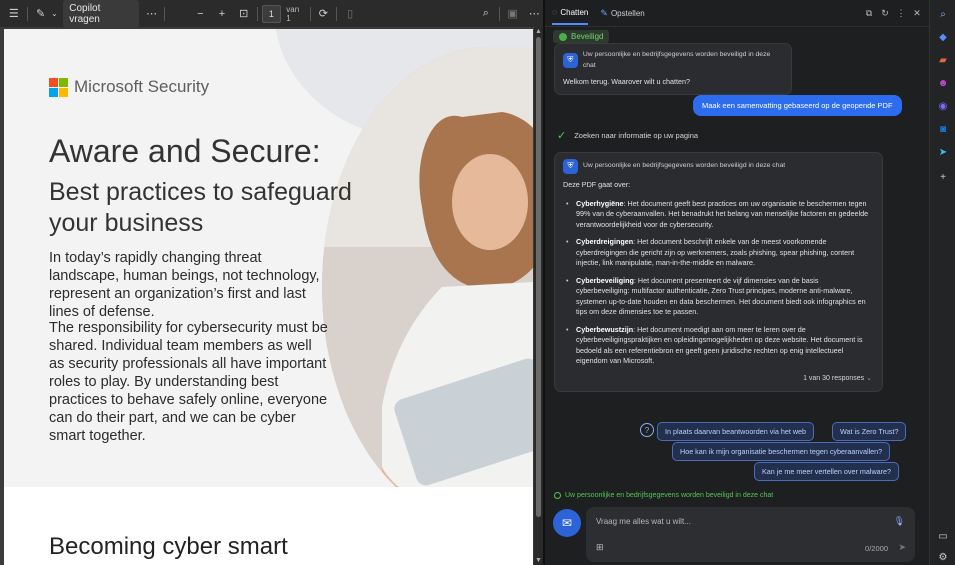 The image size is (955, 565). What do you see at coordinates (58, 87) in the screenshot?
I see `microsoft-logo-icon` at bounding box center [58, 87].